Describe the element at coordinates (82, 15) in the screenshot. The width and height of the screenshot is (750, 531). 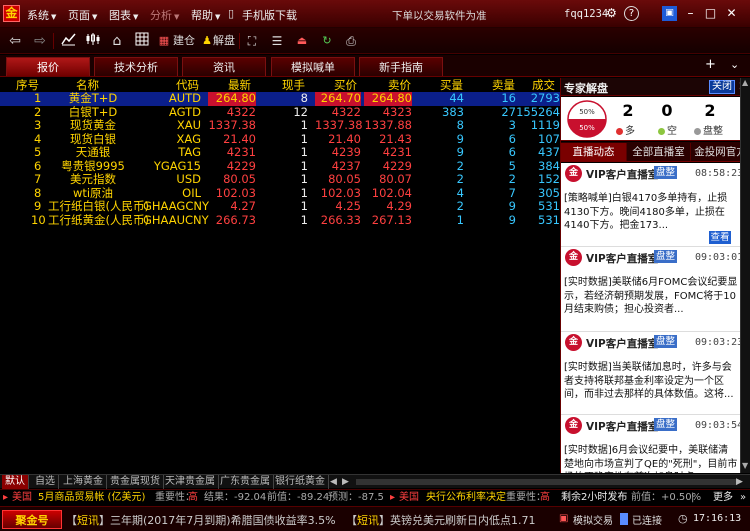
I see `menu-page: 页面 ▼` at that location.